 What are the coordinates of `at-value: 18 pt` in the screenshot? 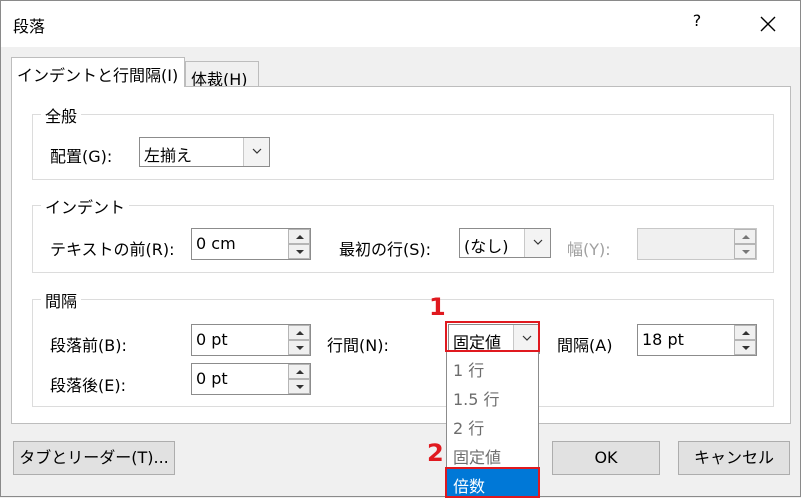 It's located at (663, 339).